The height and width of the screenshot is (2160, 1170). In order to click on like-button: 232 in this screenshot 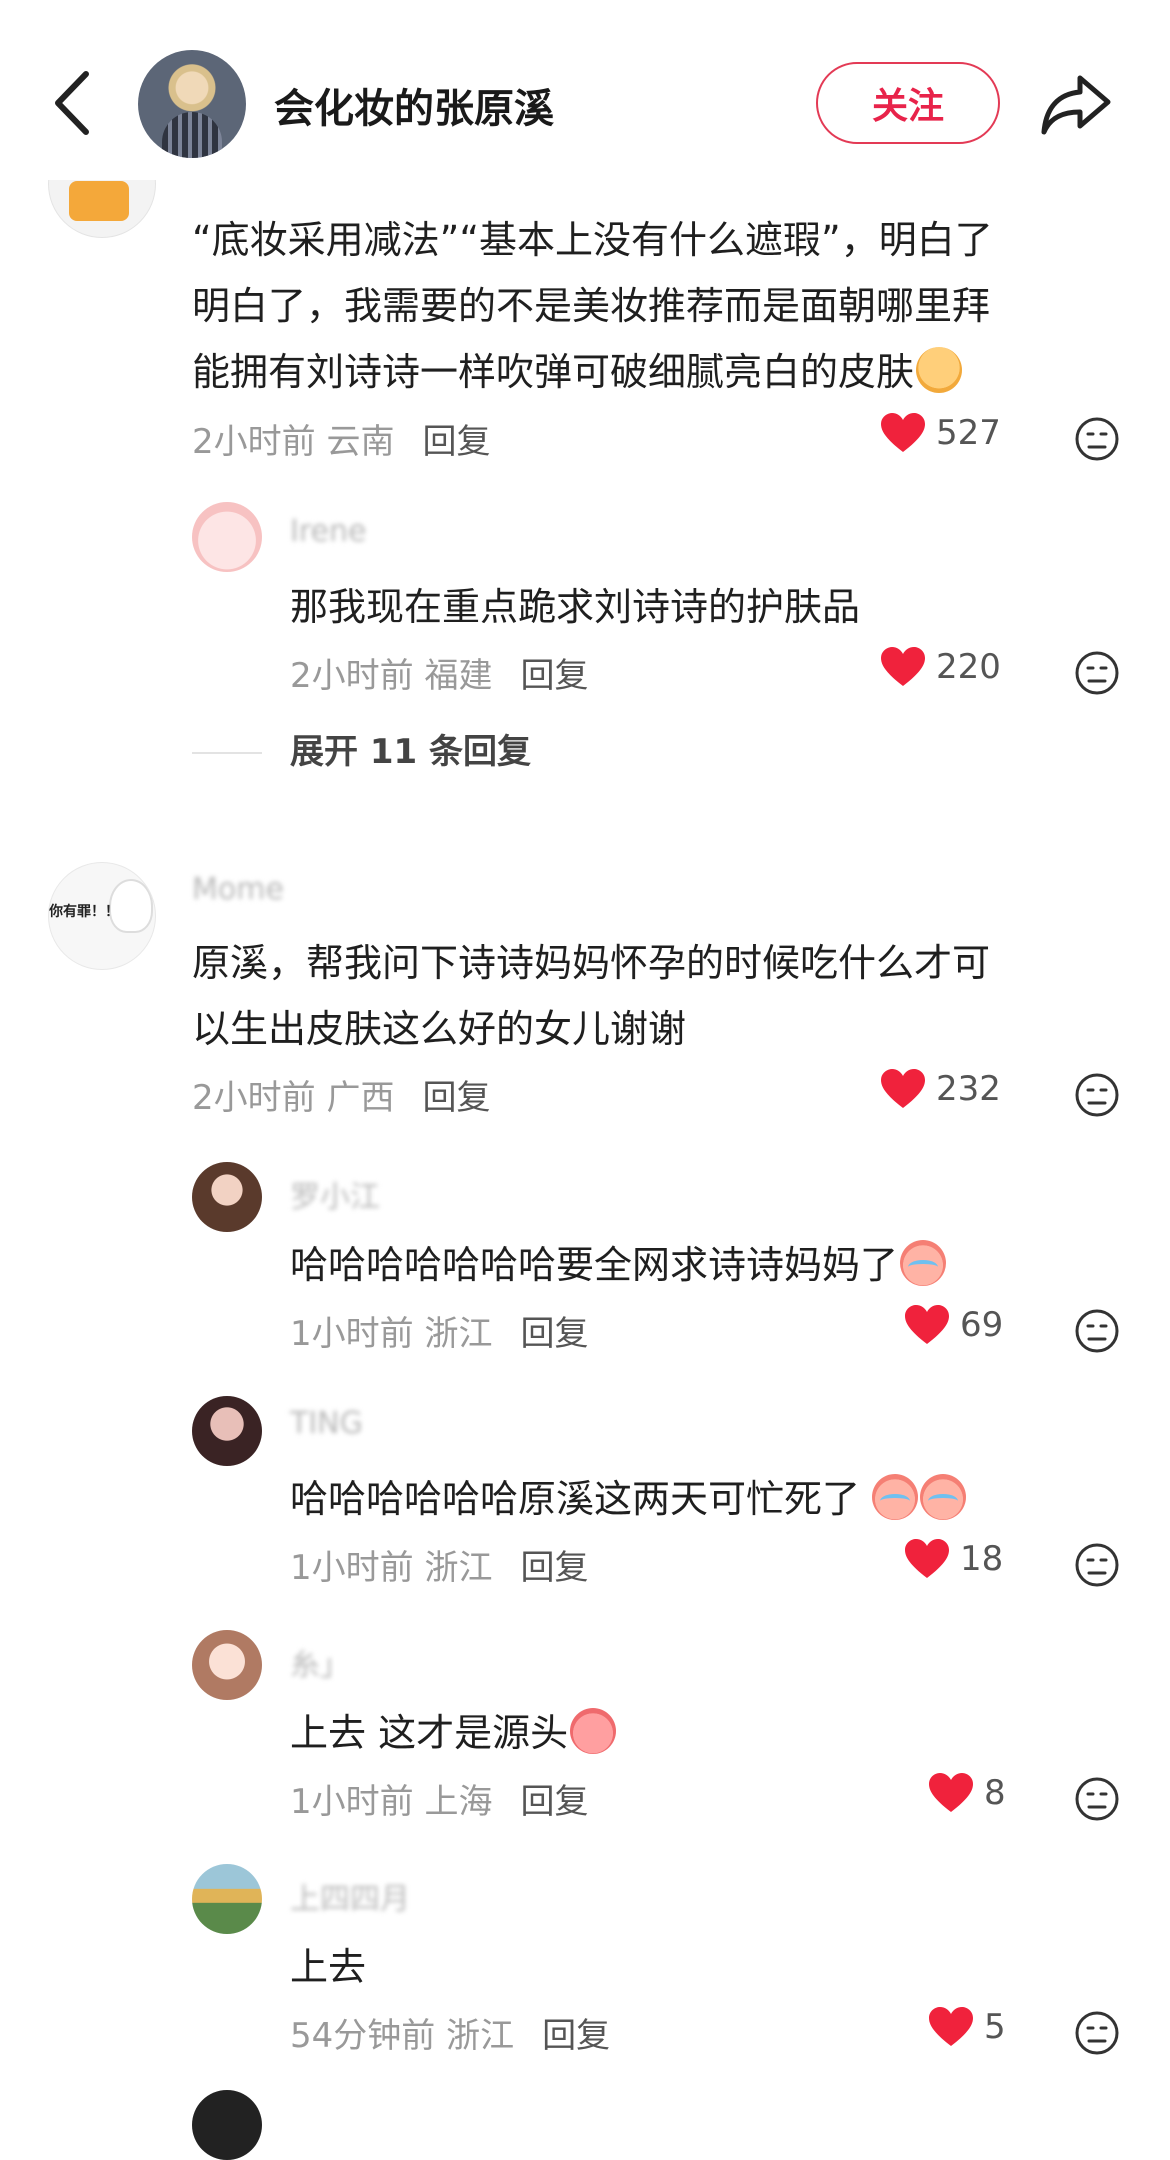, I will do `click(940, 1089)`.